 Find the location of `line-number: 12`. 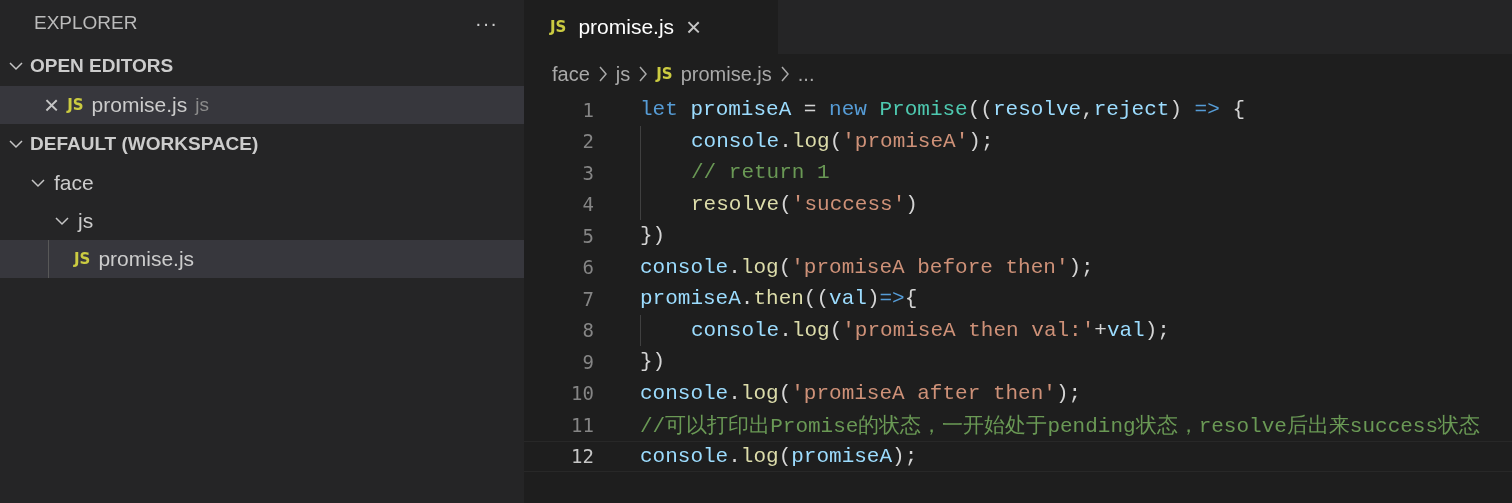

line-number: 12 is located at coordinates (582, 456).